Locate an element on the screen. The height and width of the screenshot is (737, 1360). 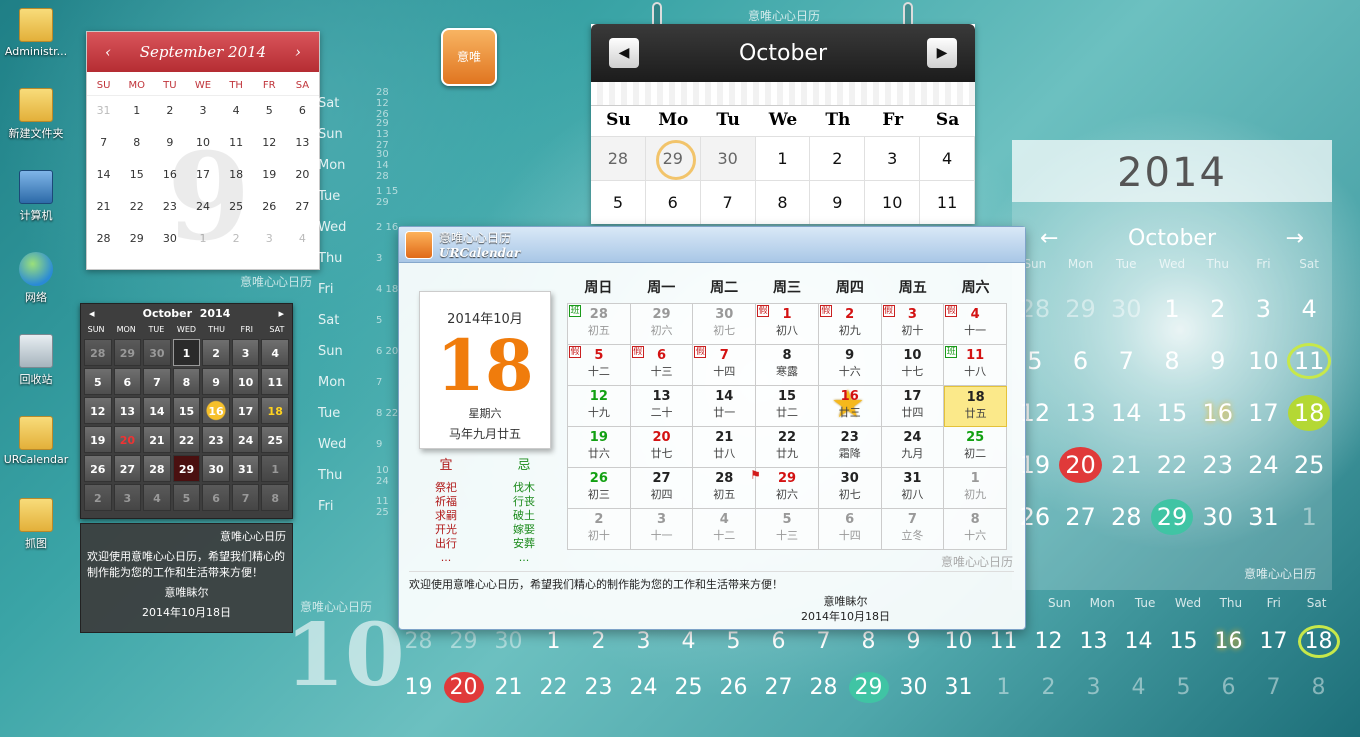
strip-day: 26 is located at coordinates (733, 688).